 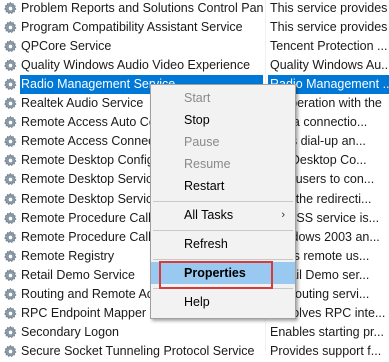 I want to click on menu-item-resume: Resume, so click(x=223, y=164).